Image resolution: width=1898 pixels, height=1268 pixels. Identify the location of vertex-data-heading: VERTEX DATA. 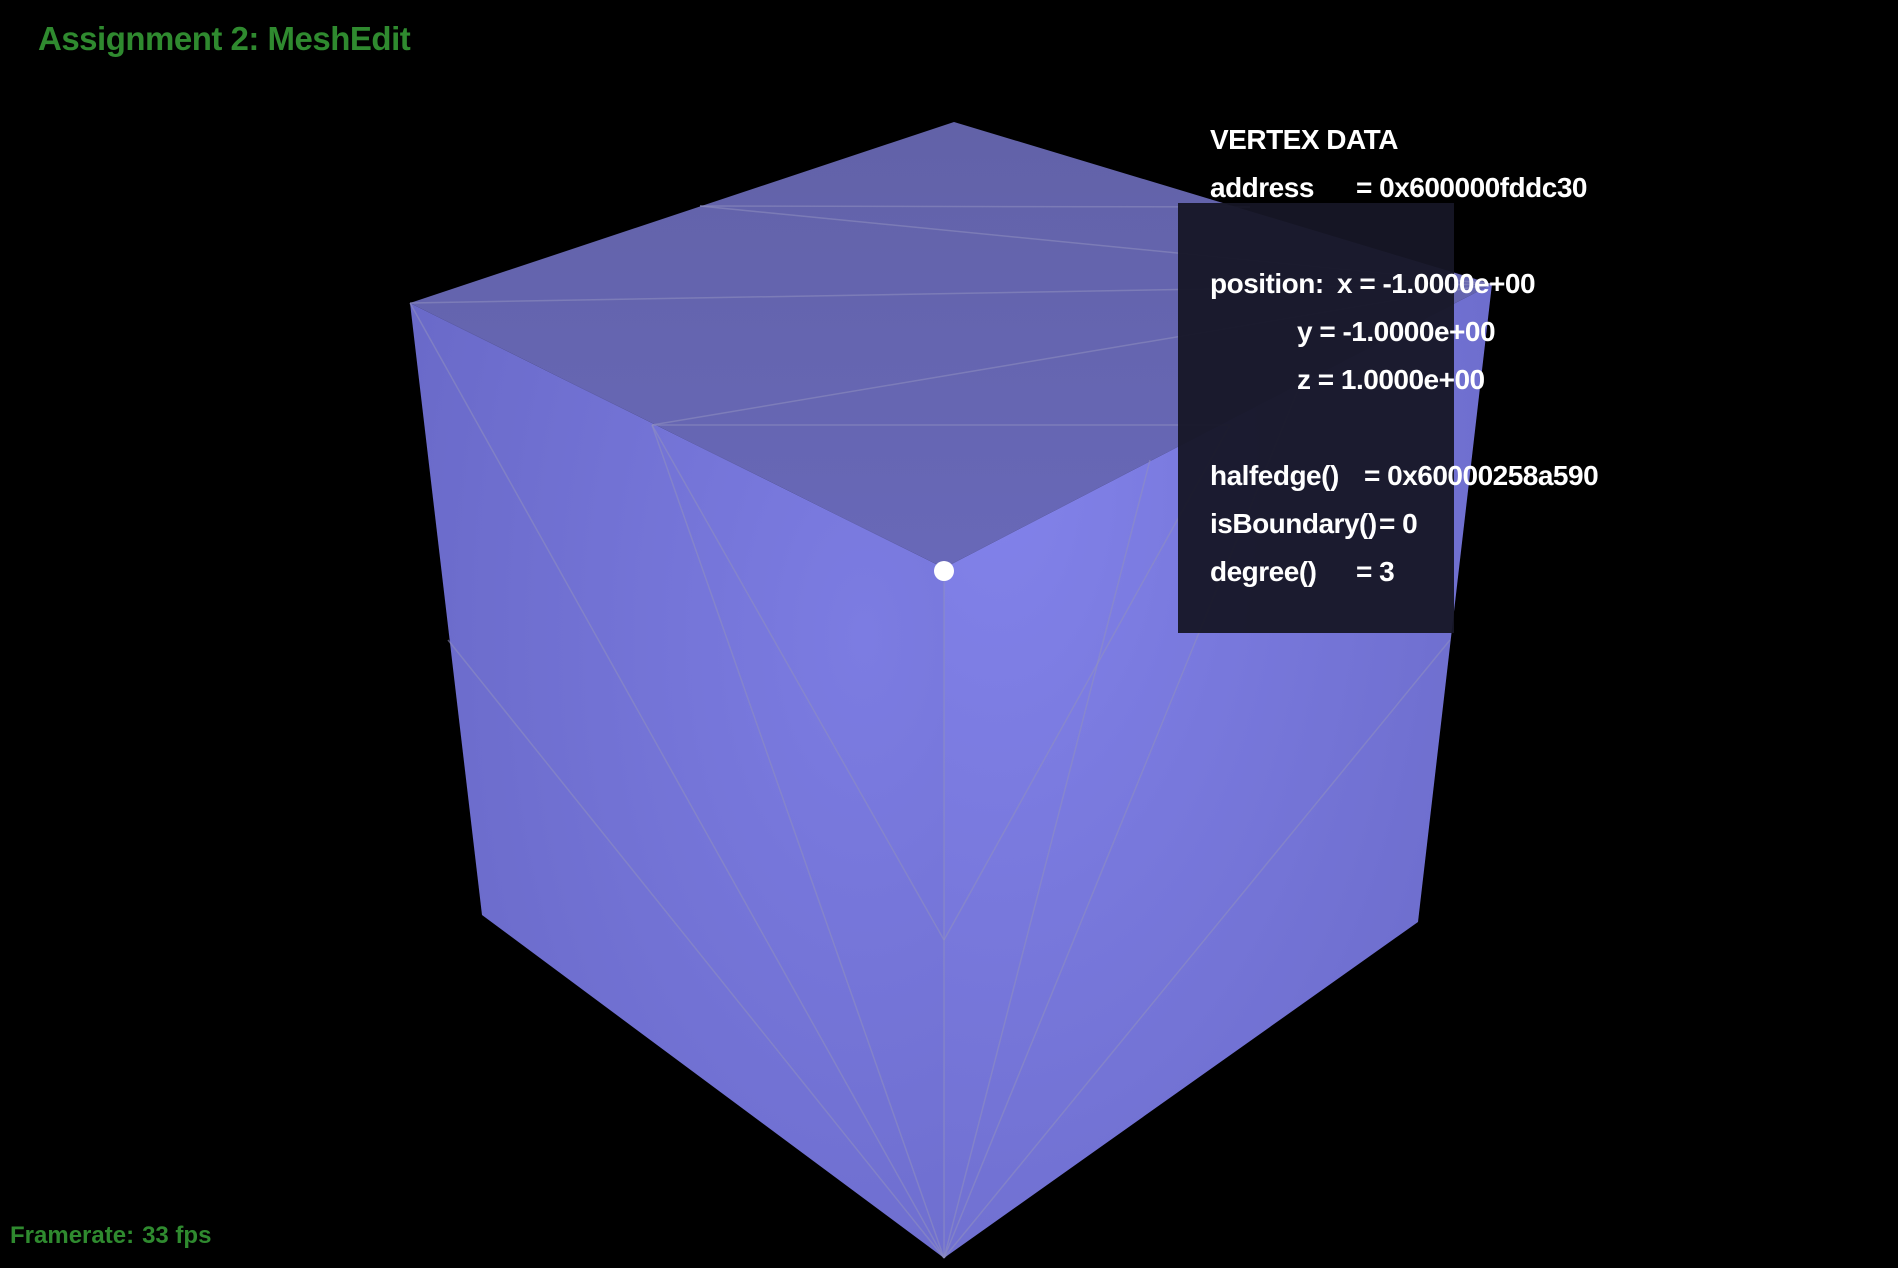
(1304, 139).